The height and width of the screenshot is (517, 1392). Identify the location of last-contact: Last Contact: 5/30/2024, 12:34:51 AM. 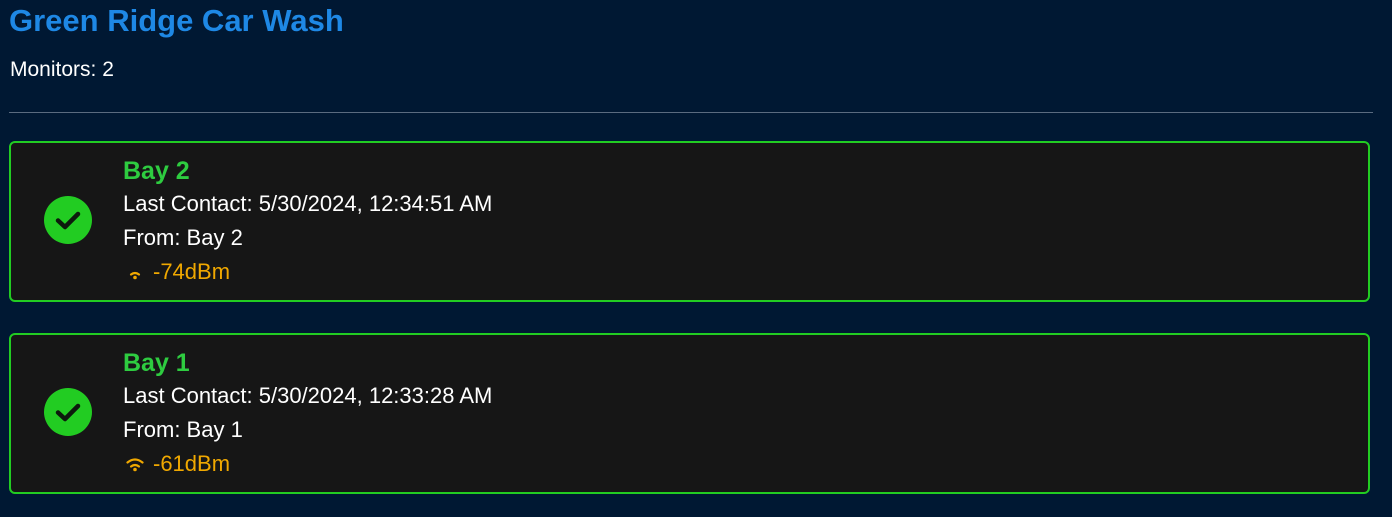
(308, 203).